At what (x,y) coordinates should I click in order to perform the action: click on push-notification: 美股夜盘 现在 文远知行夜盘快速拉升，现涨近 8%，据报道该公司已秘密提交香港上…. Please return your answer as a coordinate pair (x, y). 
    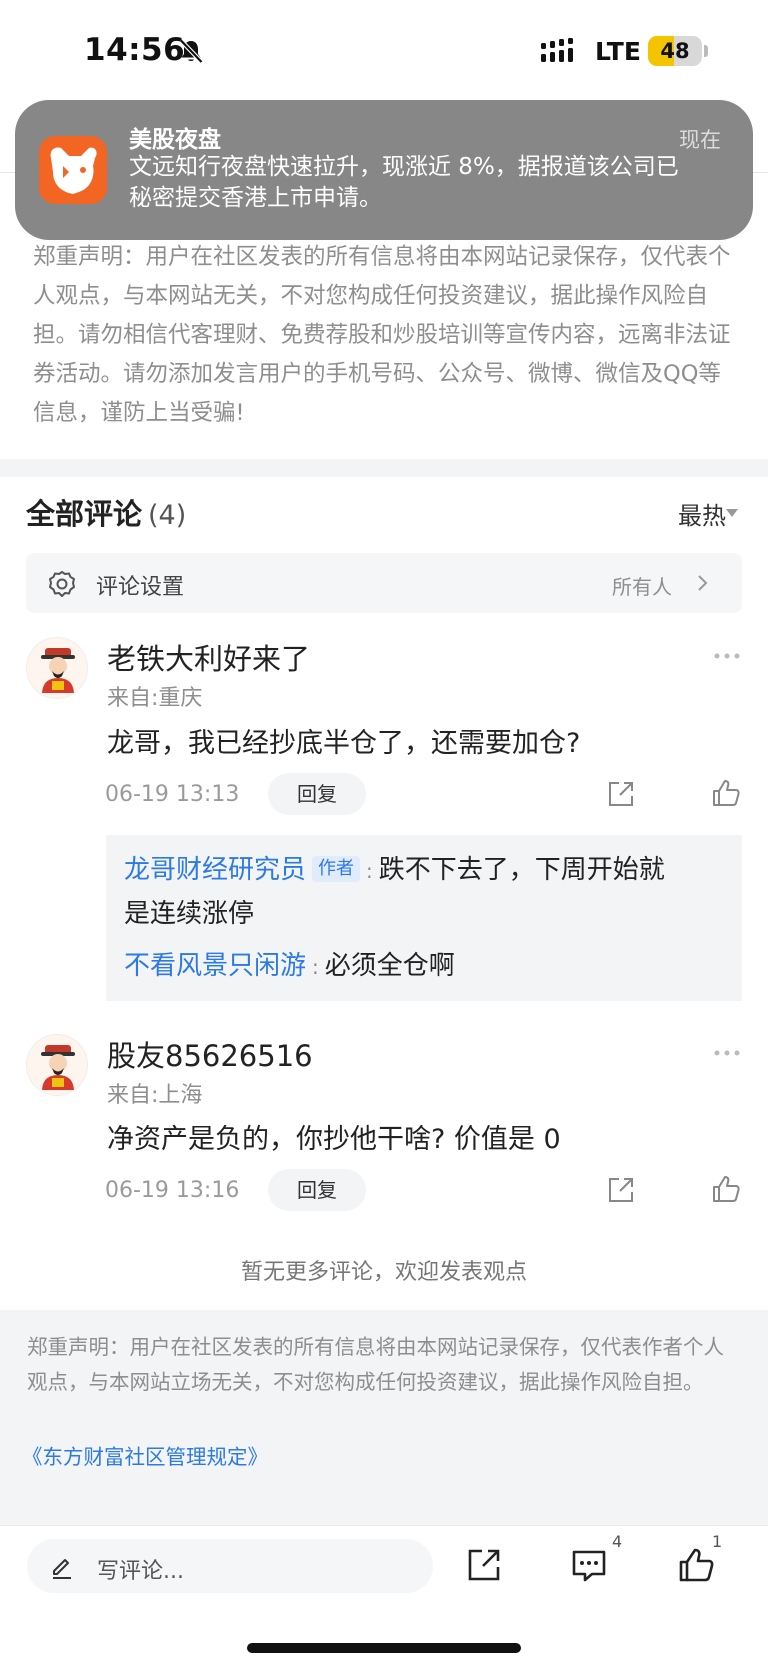
    Looking at the image, I should click on (384, 170).